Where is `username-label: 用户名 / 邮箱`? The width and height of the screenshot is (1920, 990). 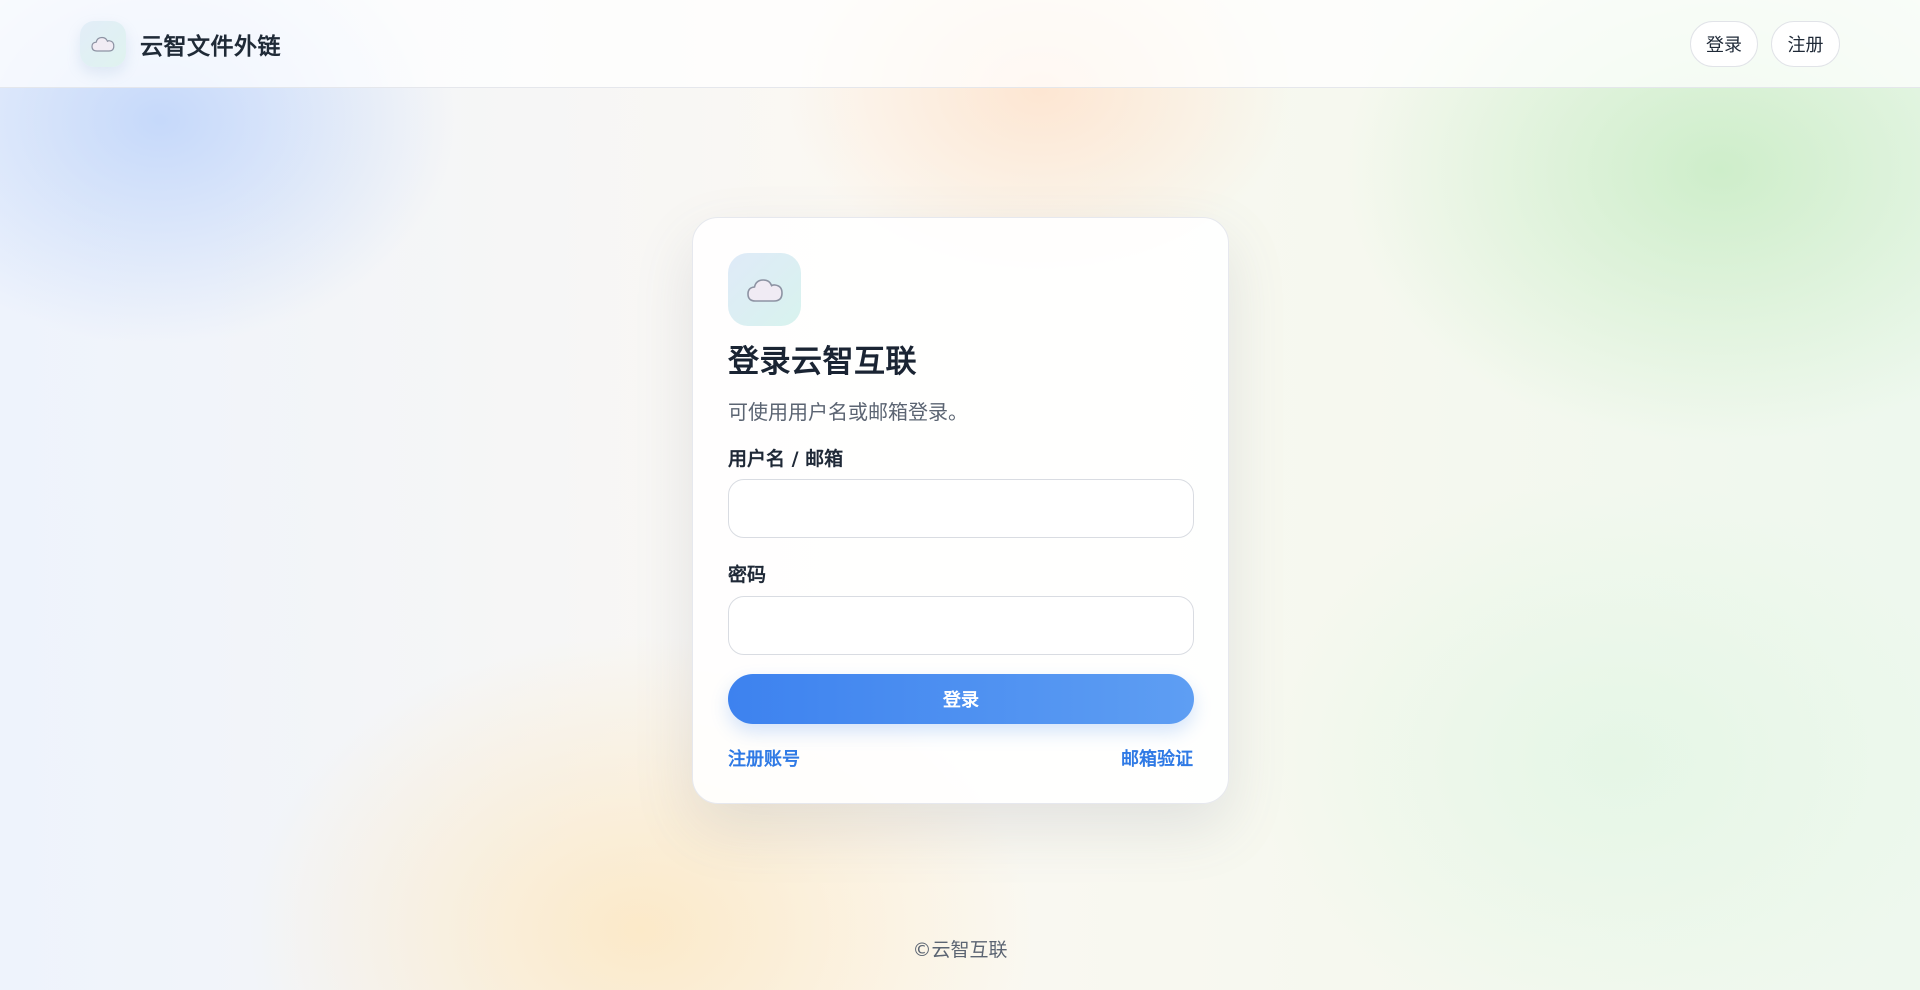
username-label: 用户名 / 邮箱 is located at coordinates (786, 459).